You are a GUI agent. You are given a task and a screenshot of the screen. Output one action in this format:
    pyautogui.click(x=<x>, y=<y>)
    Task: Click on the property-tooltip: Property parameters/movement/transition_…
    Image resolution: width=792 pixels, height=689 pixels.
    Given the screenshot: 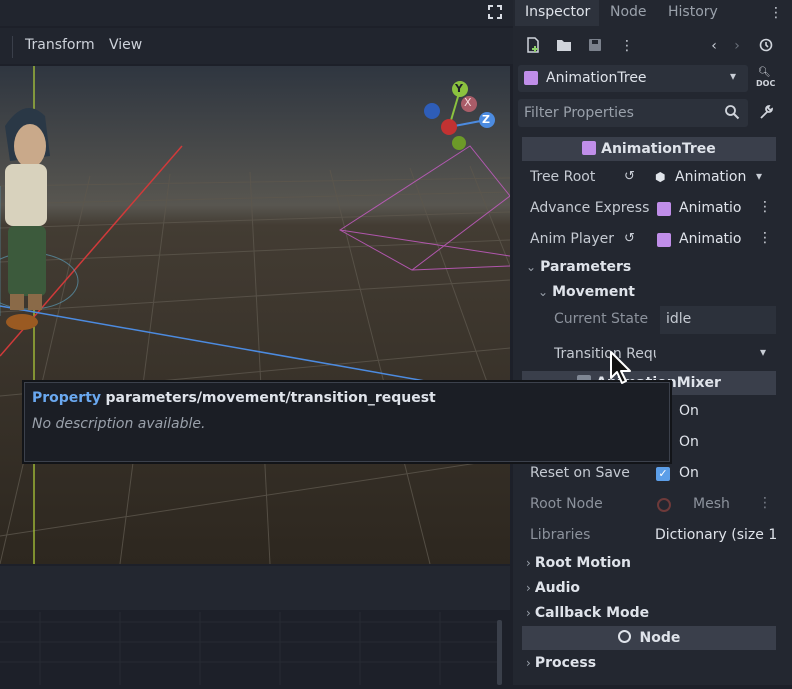 What is the action you would take?
    pyautogui.click(x=347, y=422)
    